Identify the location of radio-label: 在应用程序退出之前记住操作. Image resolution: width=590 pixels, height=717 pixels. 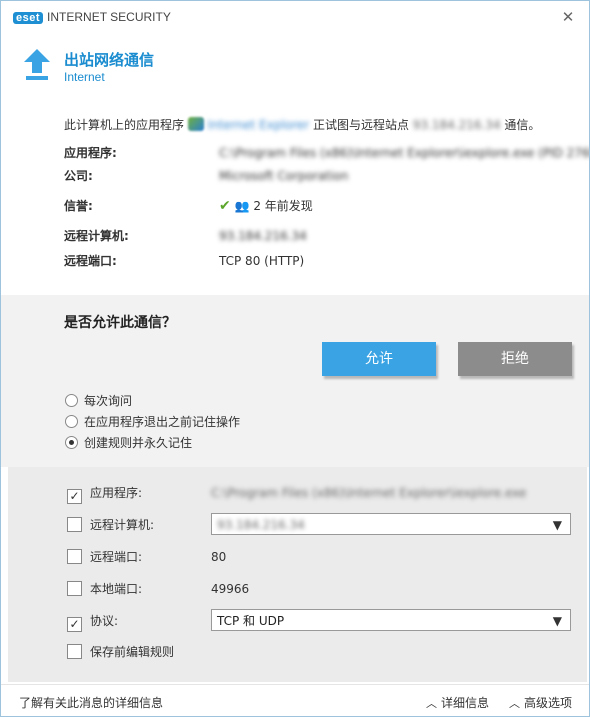
(162, 422).